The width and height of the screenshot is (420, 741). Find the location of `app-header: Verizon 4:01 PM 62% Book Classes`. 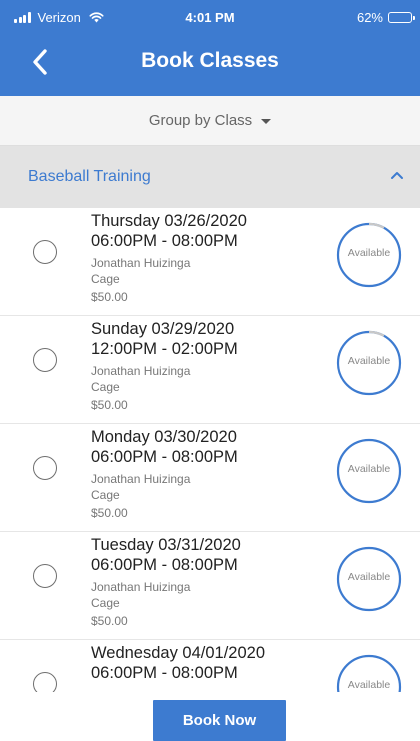

app-header: Verizon 4:01 PM 62% Book Classes is located at coordinates (210, 48).